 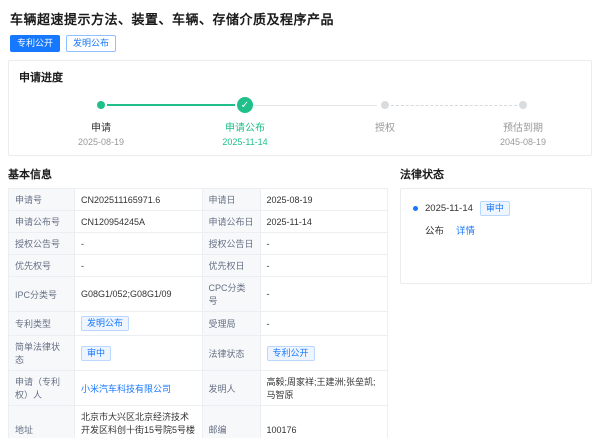 What do you see at coordinates (126, 389) in the screenshot?
I see `applicant-link: 小米汽车科技有限公司` at bounding box center [126, 389].